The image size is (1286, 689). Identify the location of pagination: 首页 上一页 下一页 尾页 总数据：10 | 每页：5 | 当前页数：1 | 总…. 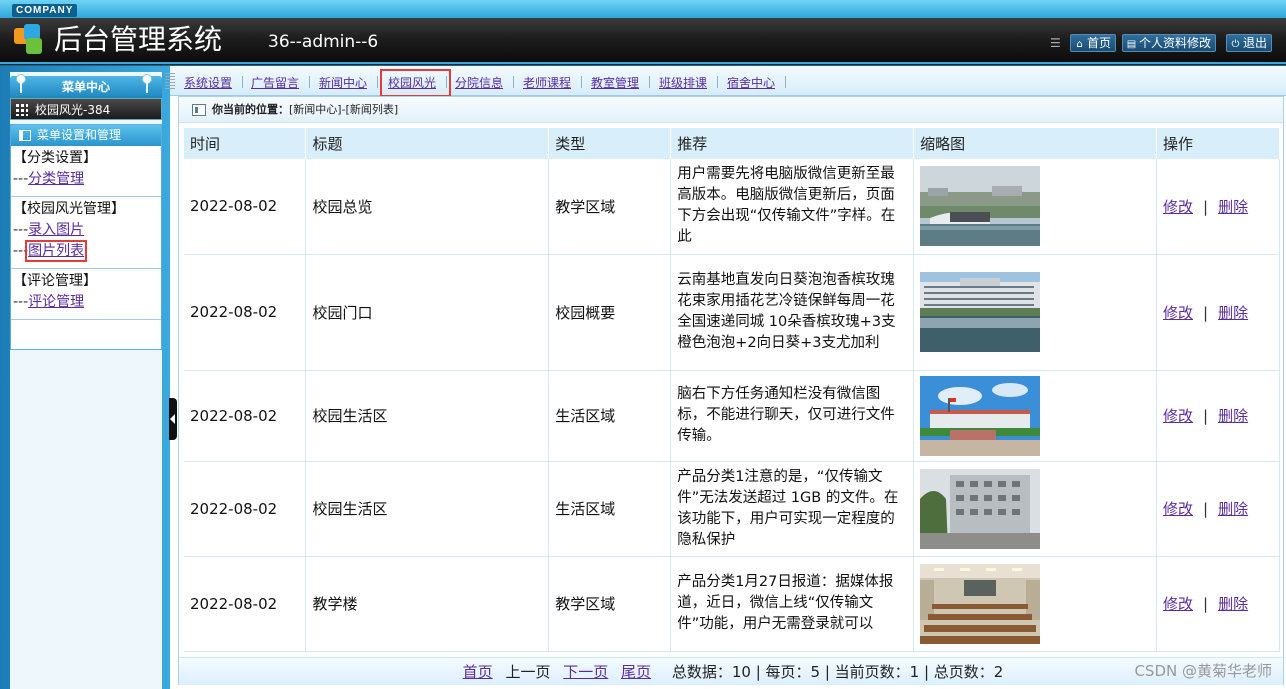
(731, 671).